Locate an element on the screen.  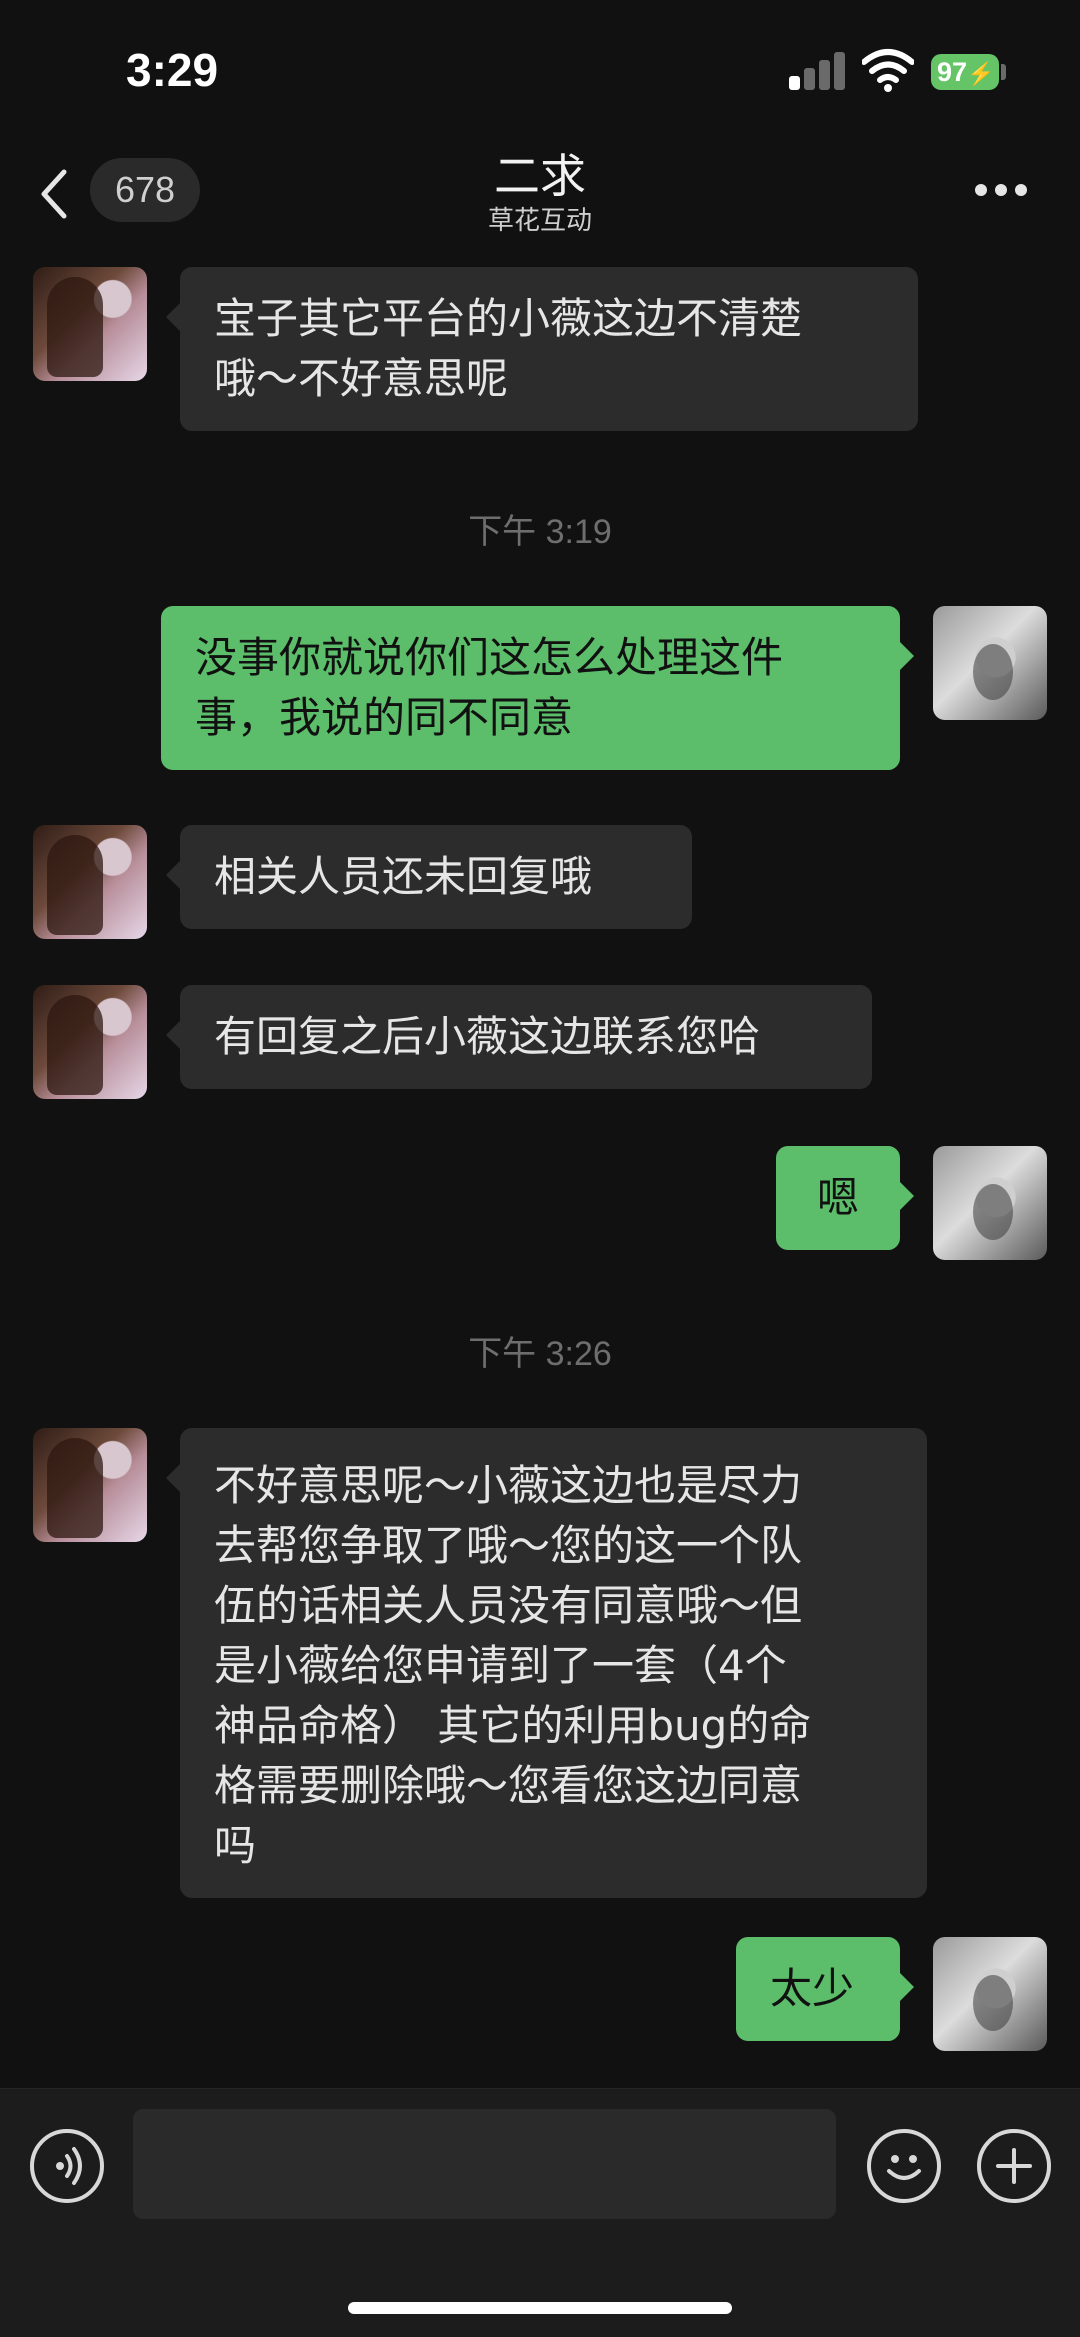
chat-subtitle: 草花互动 is located at coordinates (539, 221).